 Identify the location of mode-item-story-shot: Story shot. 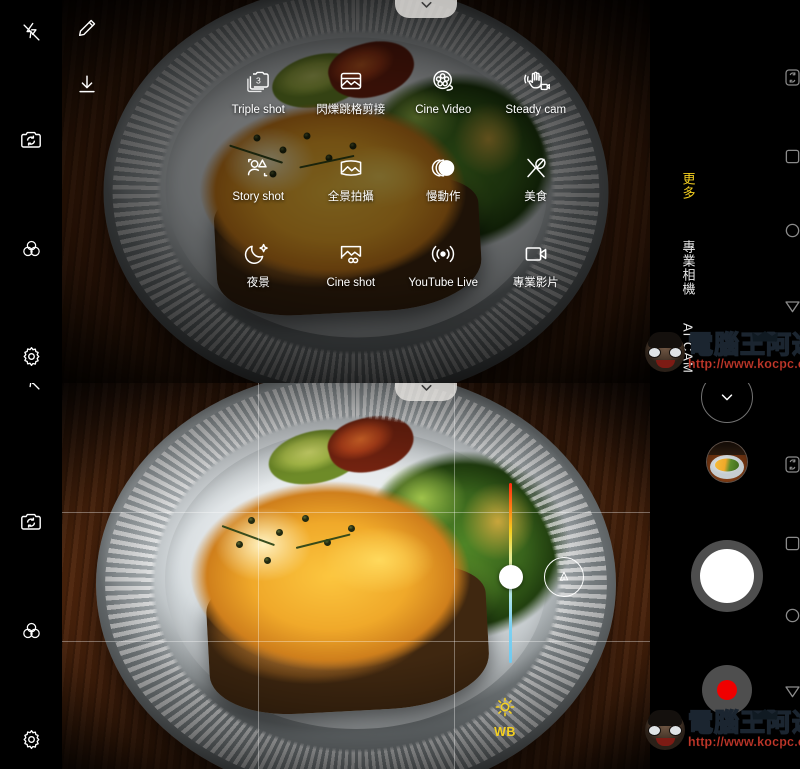
(258, 178).